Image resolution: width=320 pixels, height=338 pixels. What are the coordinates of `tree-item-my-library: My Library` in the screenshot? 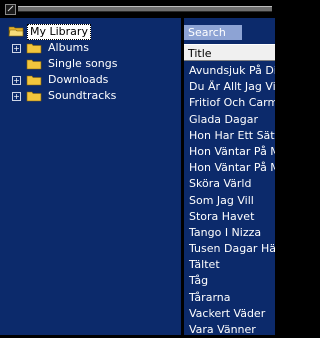 It's located at (91, 31).